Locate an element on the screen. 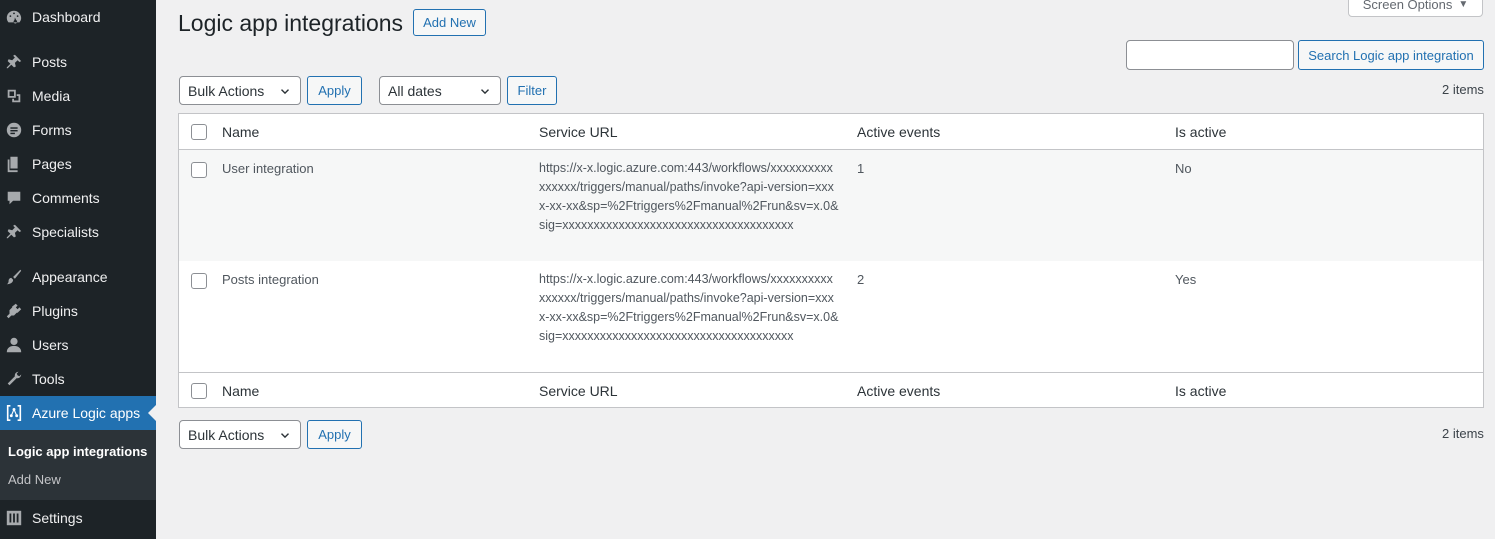 This screenshot has height=539, width=1495. wrench-icon is located at coordinates (14, 379).